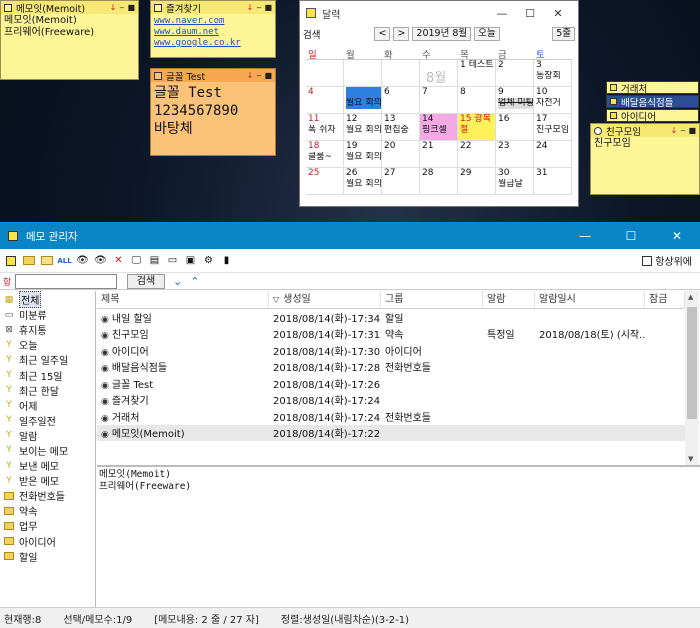  Describe the element at coordinates (481, 65) in the screenshot. I see `calendar-event: 테스트` at that location.